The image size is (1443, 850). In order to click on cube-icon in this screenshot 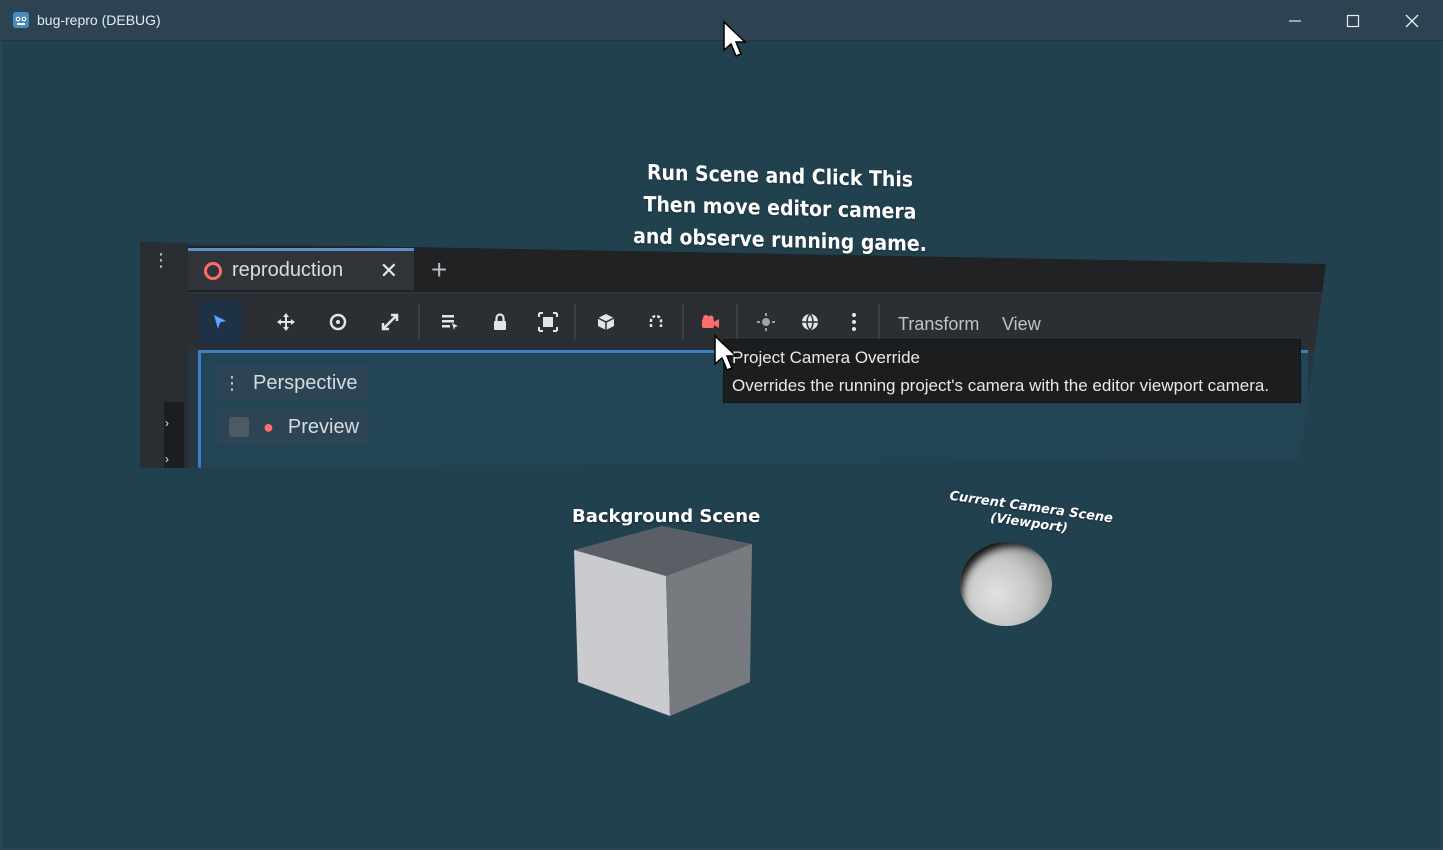, I will do `click(606, 322)`.